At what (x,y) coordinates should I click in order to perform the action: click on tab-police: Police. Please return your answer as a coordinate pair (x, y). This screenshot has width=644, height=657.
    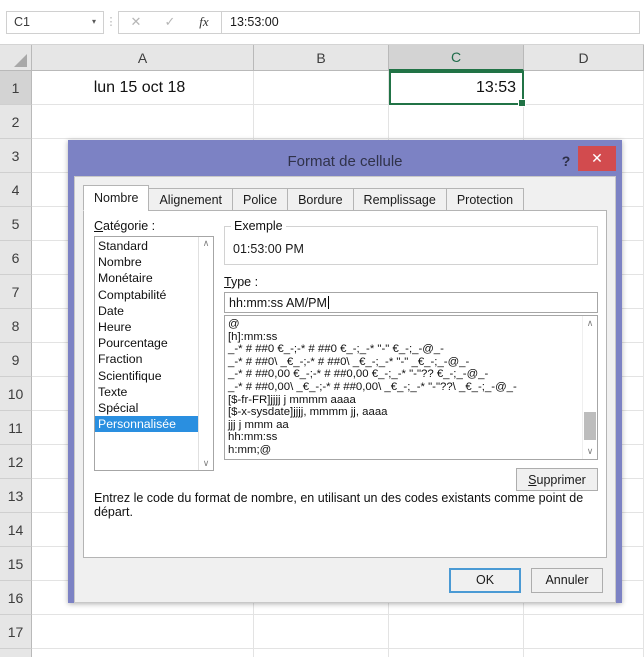
    Looking at the image, I should click on (260, 199).